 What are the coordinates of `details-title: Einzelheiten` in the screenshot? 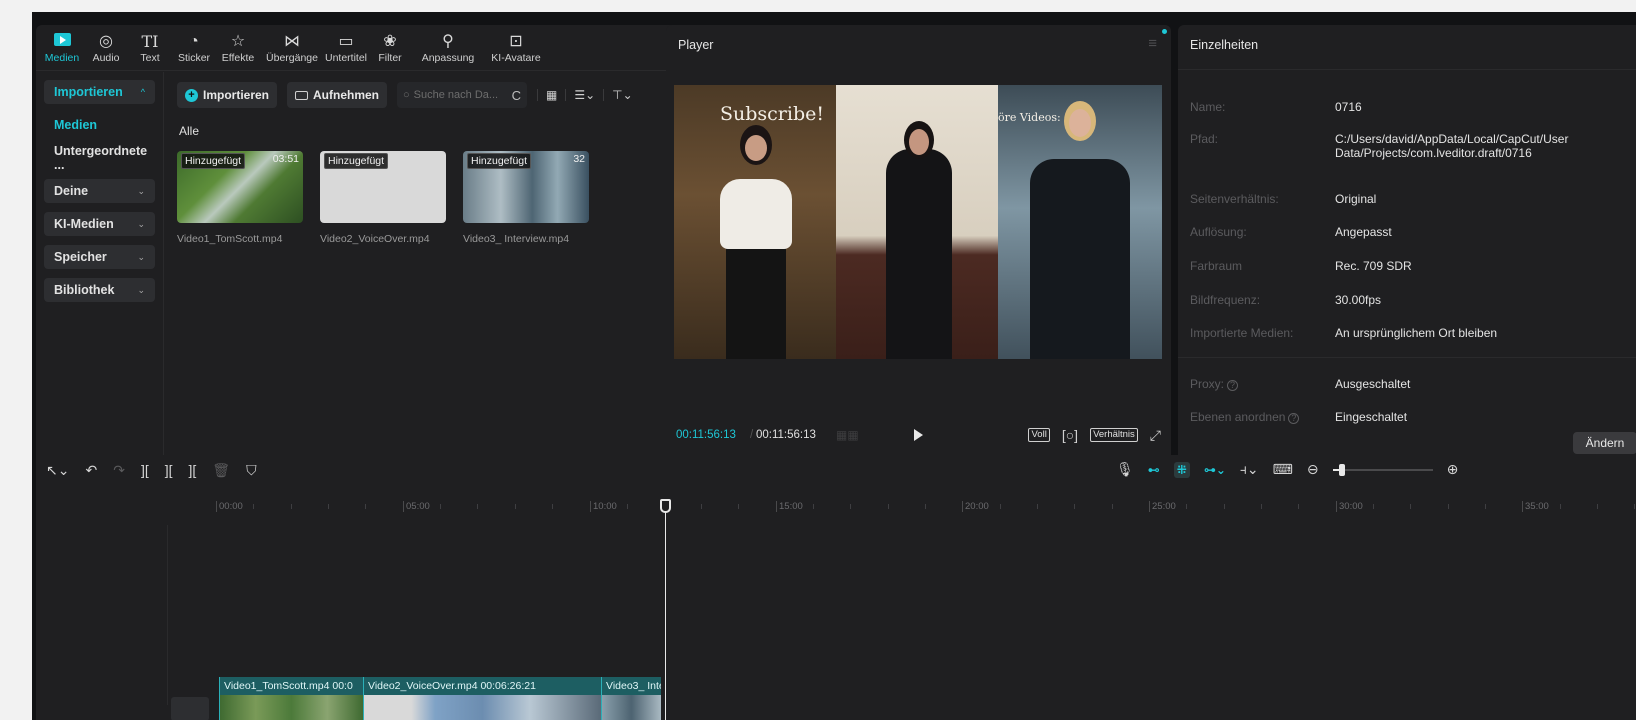 It's located at (1224, 45).